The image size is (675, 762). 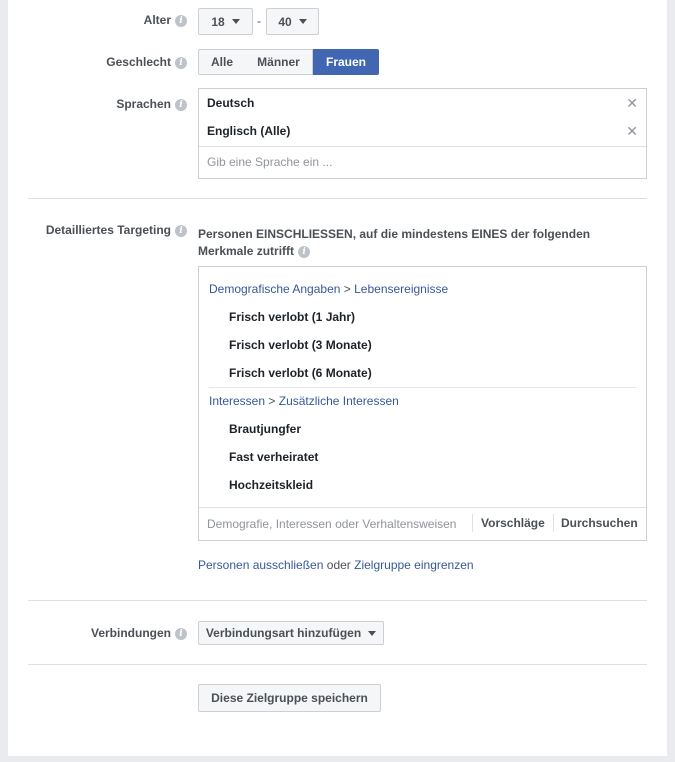 What do you see at coordinates (265, 429) in the screenshot?
I see `targeting-item: Brautjungfer` at bounding box center [265, 429].